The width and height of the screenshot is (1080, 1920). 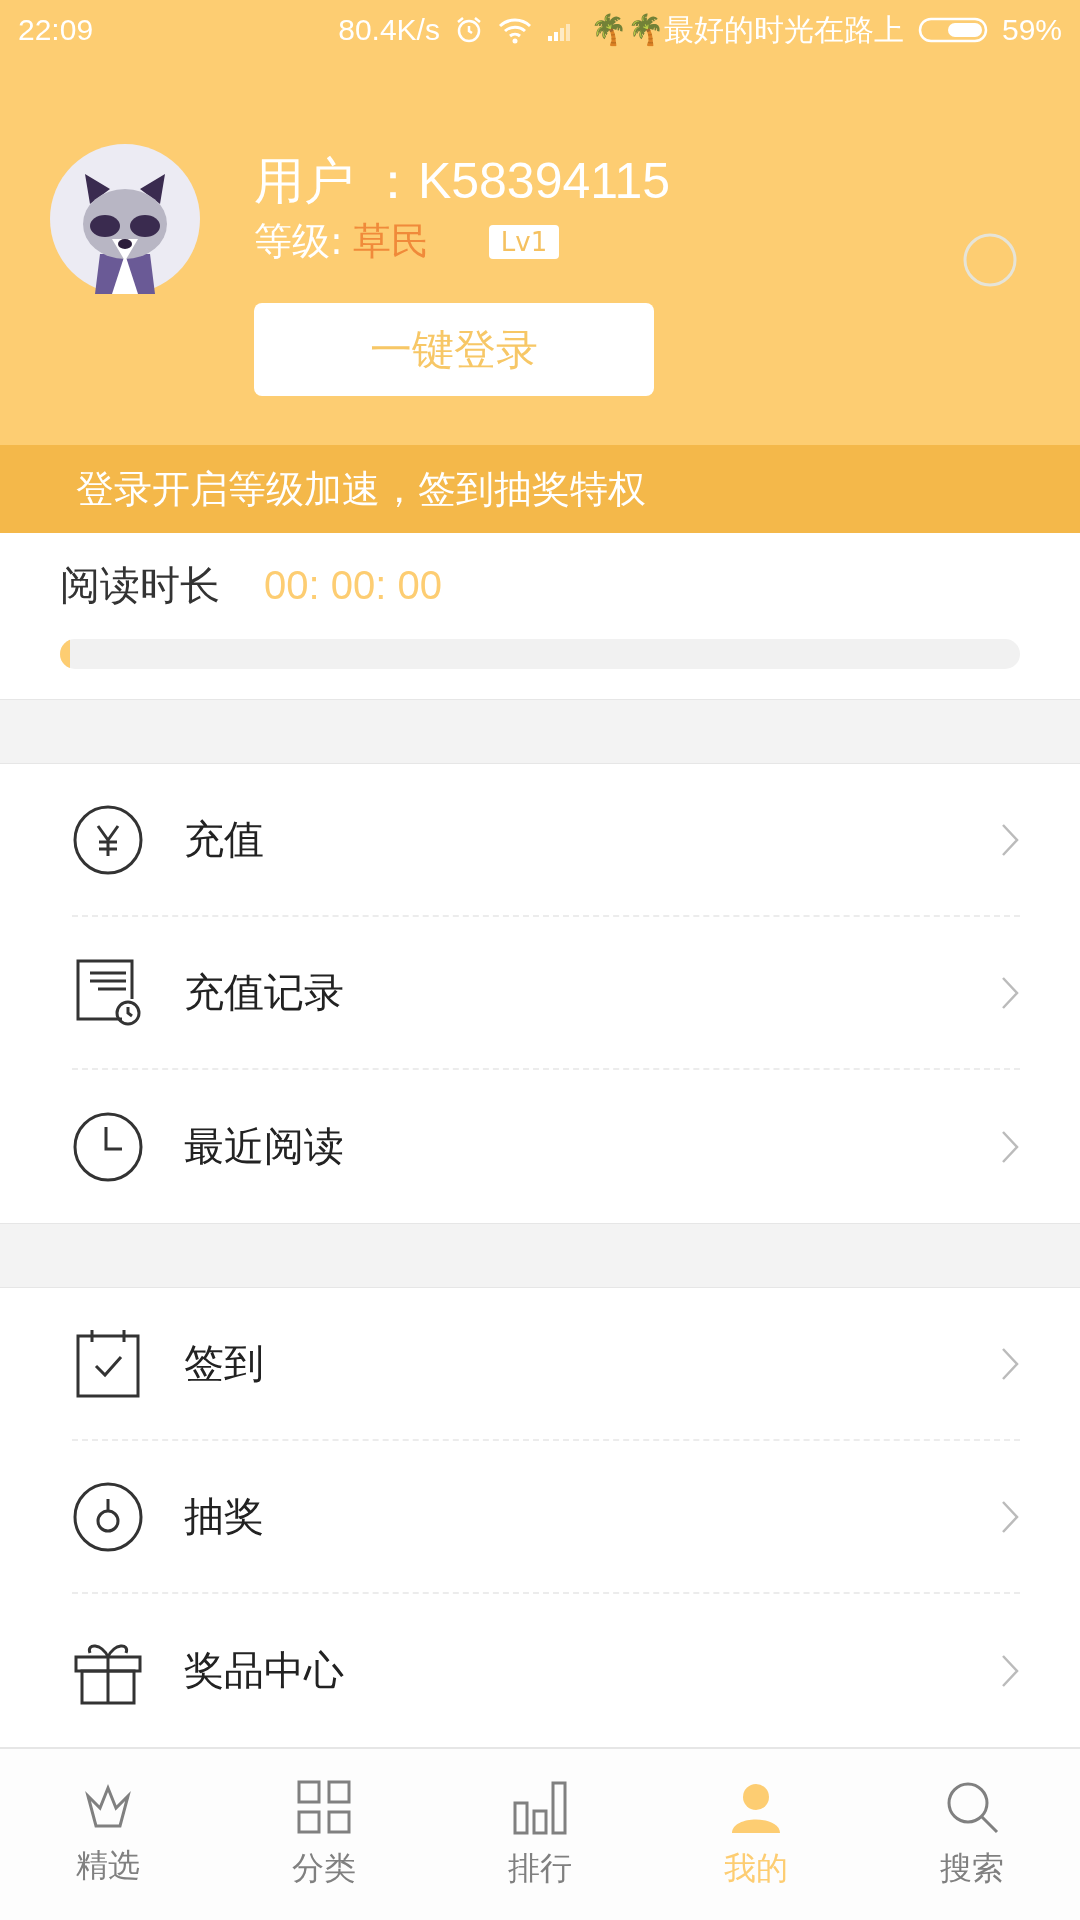 What do you see at coordinates (540, 489) in the screenshot?
I see `login-banner: 登录开启等级加速，签到抽奖特权` at bounding box center [540, 489].